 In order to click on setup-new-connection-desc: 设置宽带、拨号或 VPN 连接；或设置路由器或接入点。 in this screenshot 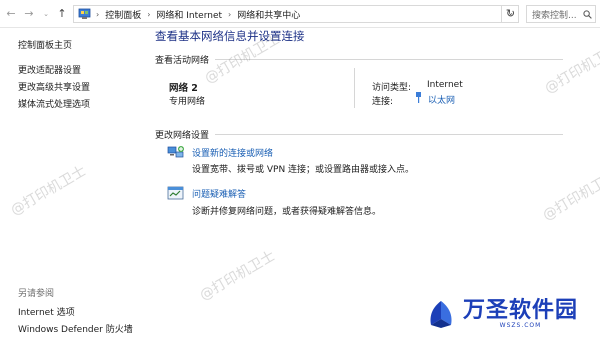, I will do `click(303, 170)`.